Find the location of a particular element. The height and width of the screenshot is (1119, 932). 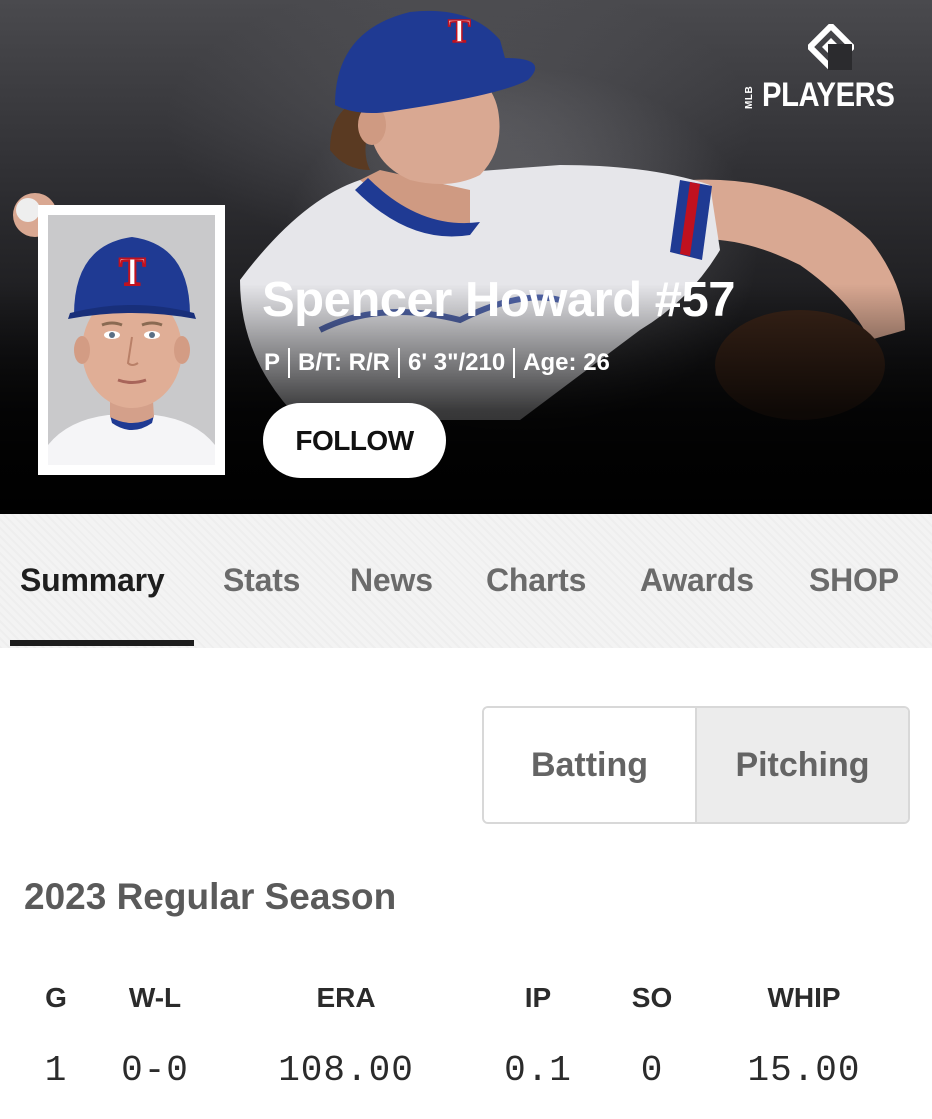

player-meta: P B/T: R/R 6' 3"/210 Age: 26 is located at coordinates (437, 363).